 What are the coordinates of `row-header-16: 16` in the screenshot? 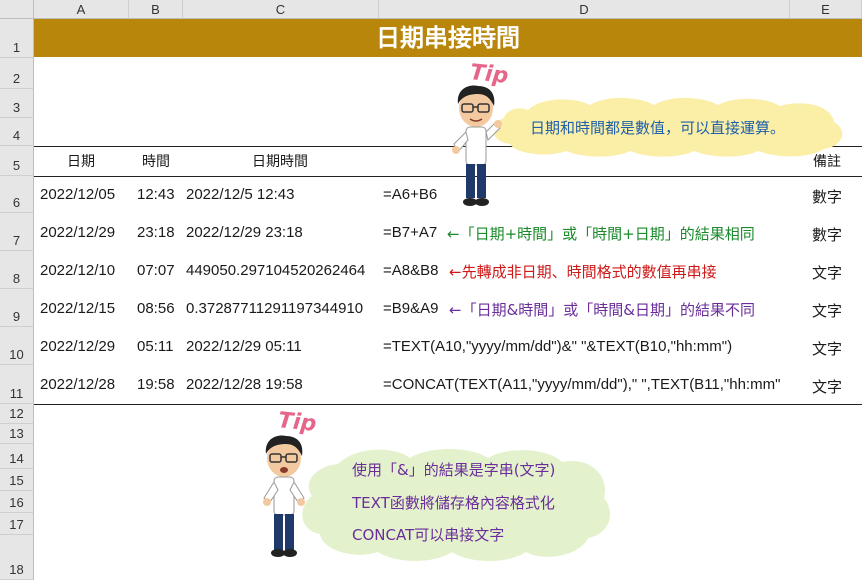 It's located at (17, 502).